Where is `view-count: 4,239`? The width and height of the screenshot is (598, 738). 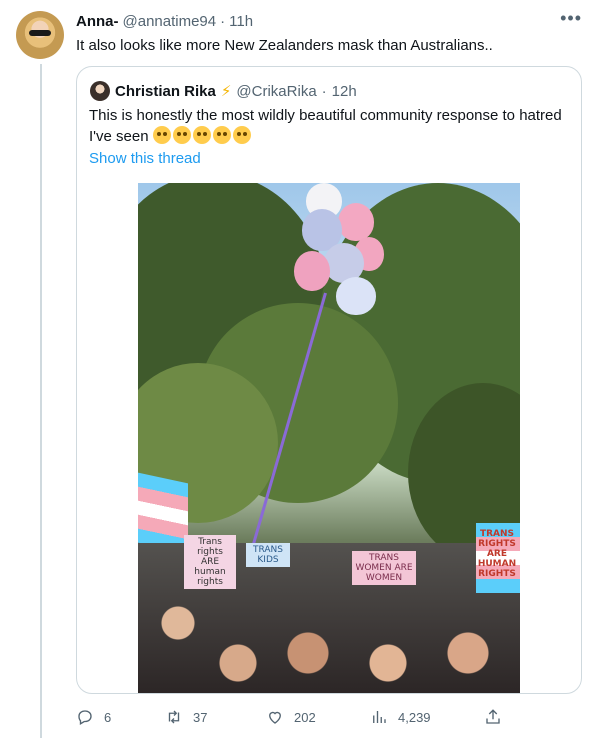 view-count: 4,239 is located at coordinates (414, 717).